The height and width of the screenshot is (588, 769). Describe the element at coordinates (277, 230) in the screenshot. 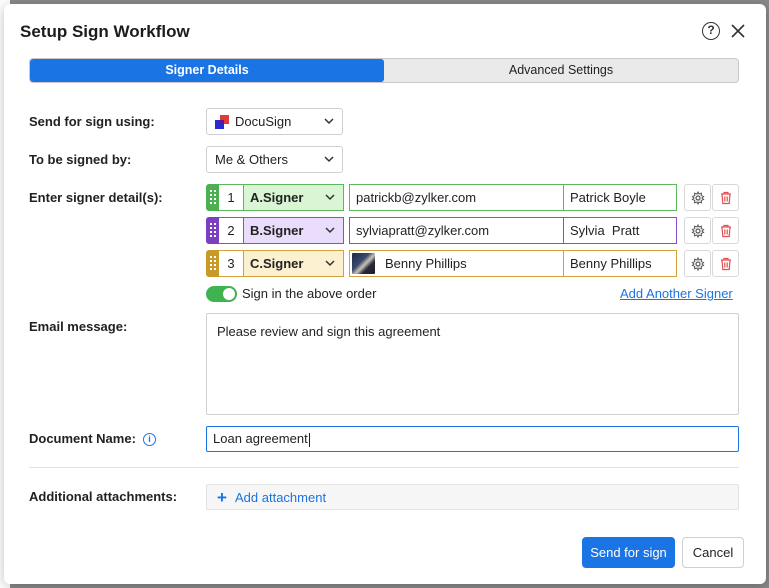

I see `signer-role-value: B.Signer` at that location.